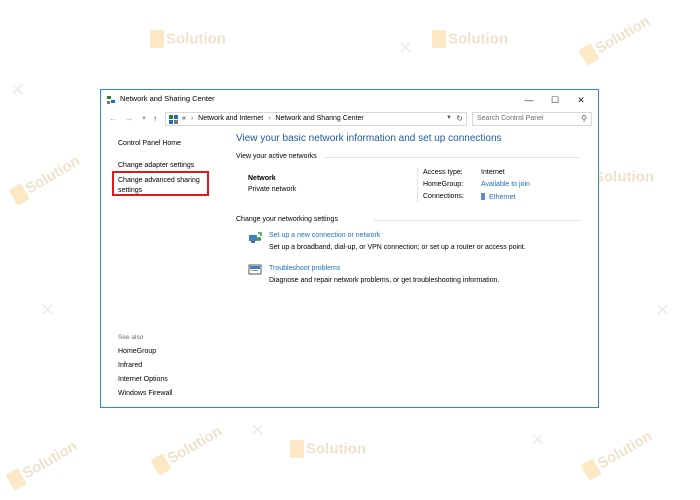 This screenshot has width=700, height=500. What do you see at coordinates (230, 118) in the screenshot?
I see `breadcrumb-network-internet: Network and Internet` at bounding box center [230, 118].